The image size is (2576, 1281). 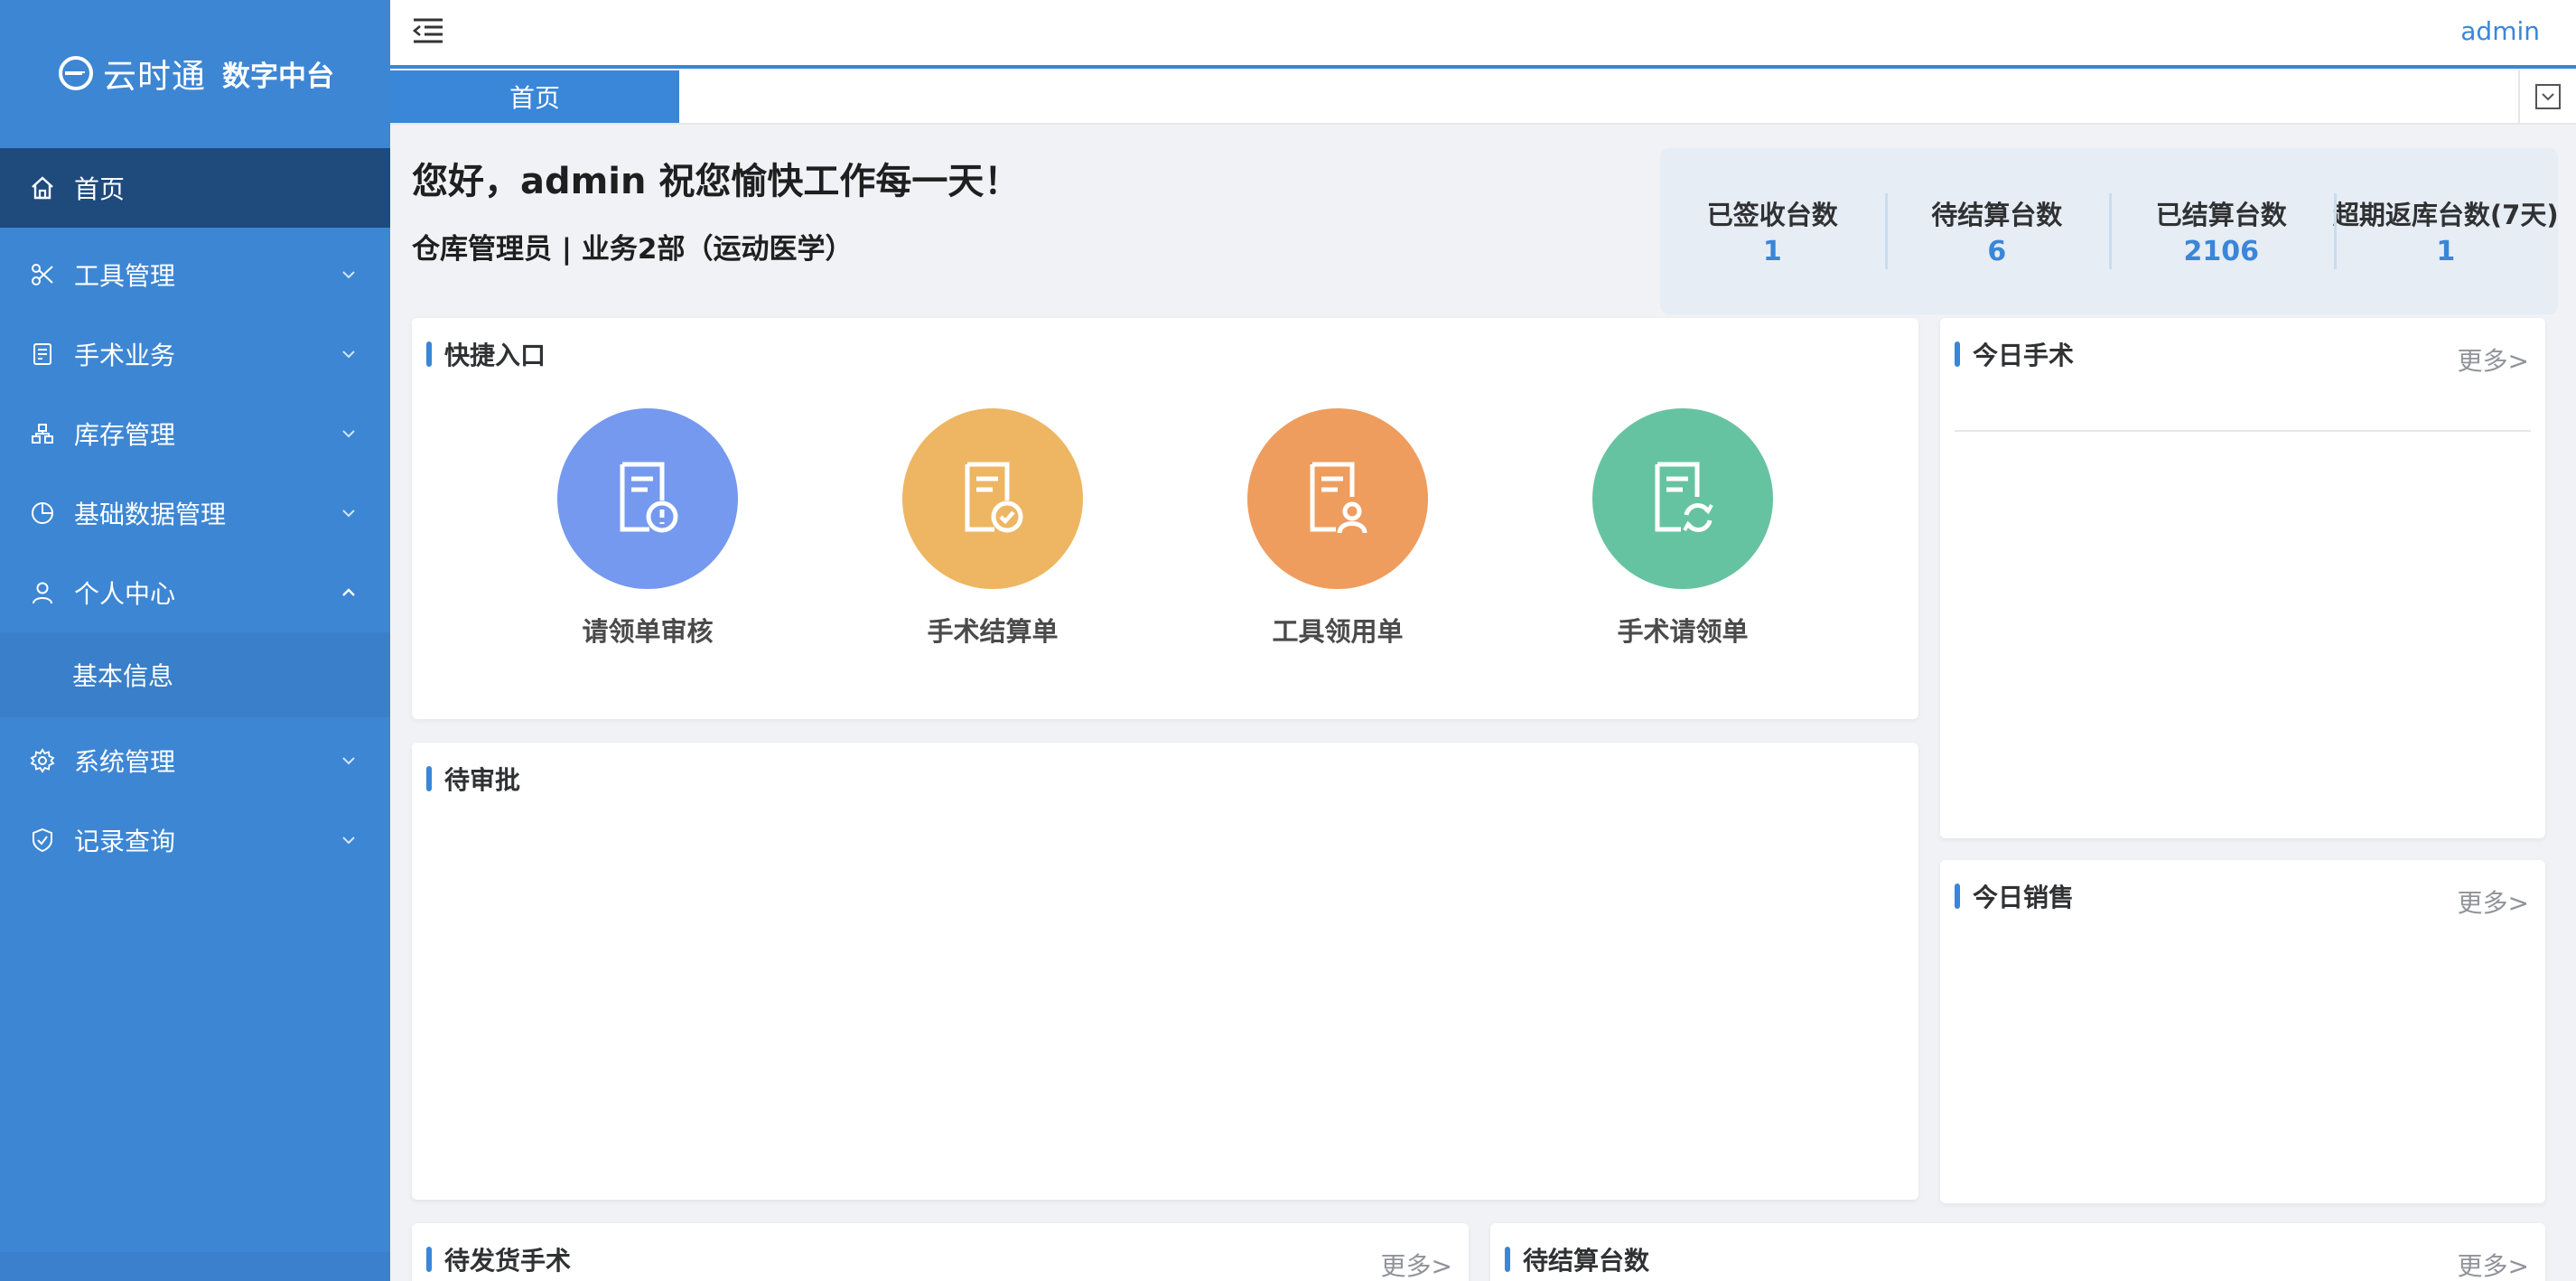 I want to click on pending-shipment-card: 待发货手术 更多>, so click(x=940, y=1252).